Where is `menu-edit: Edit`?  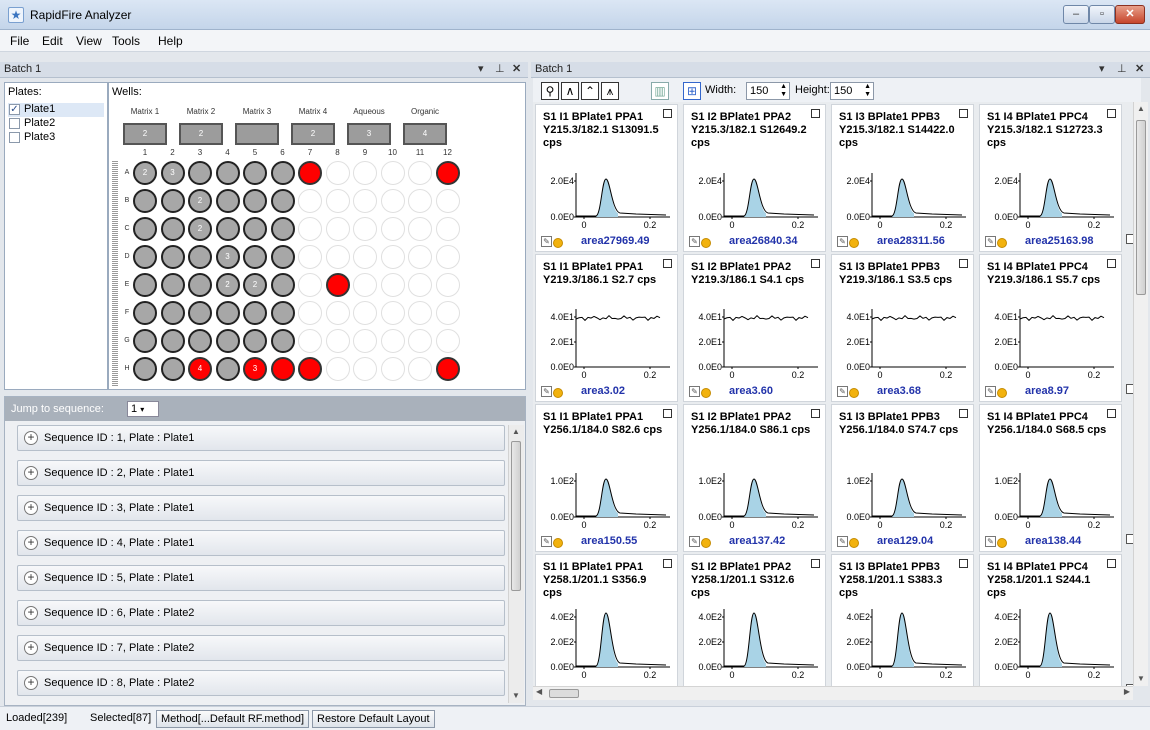 menu-edit: Edit is located at coordinates (52, 41).